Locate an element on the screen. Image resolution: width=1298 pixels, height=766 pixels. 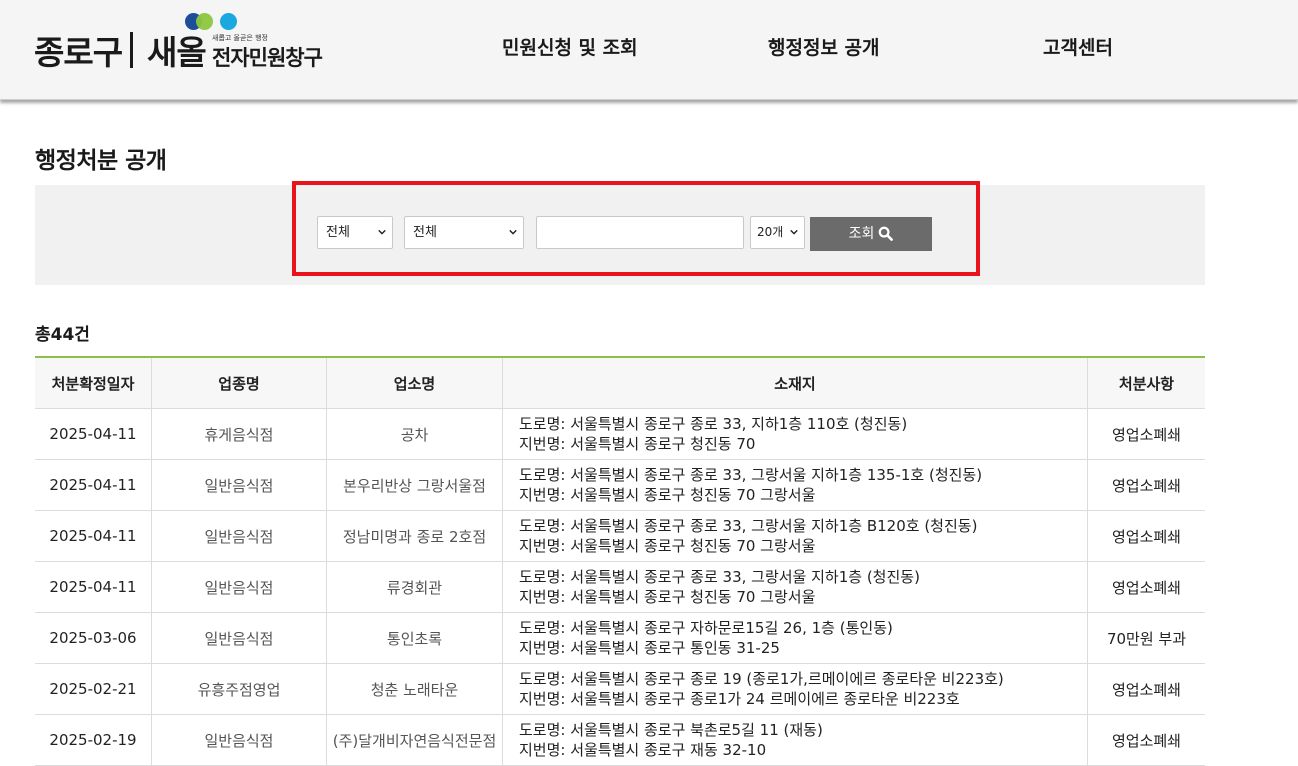
road-address: 도로명: 서울특별시 종로구 자하문로15길 26, 1층 (통인동) is located at coordinates (706, 628).